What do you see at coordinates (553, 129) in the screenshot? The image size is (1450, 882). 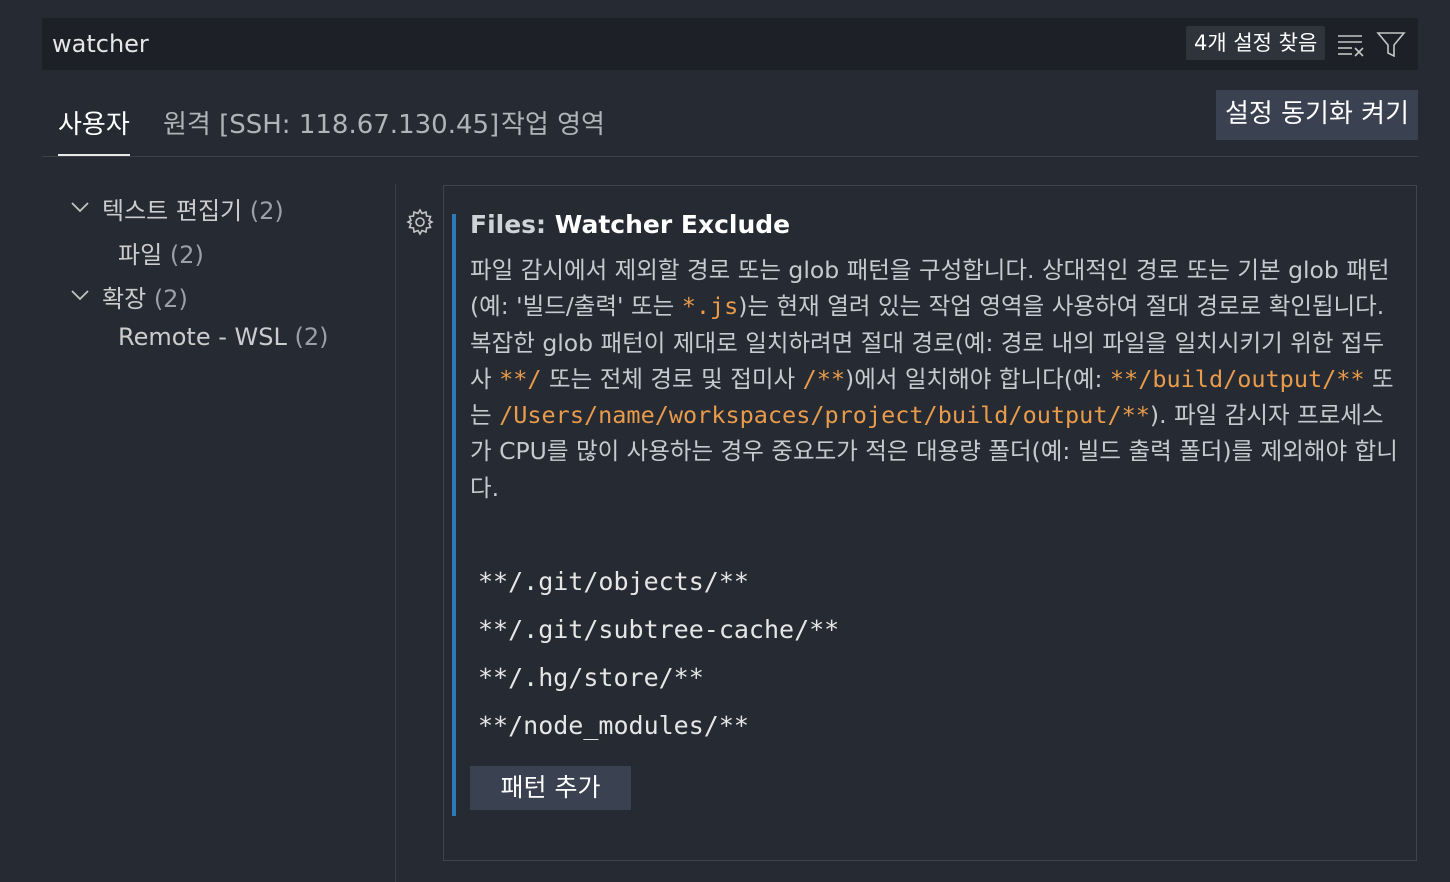 I see `tab-workspace: 작업 영역` at bounding box center [553, 129].